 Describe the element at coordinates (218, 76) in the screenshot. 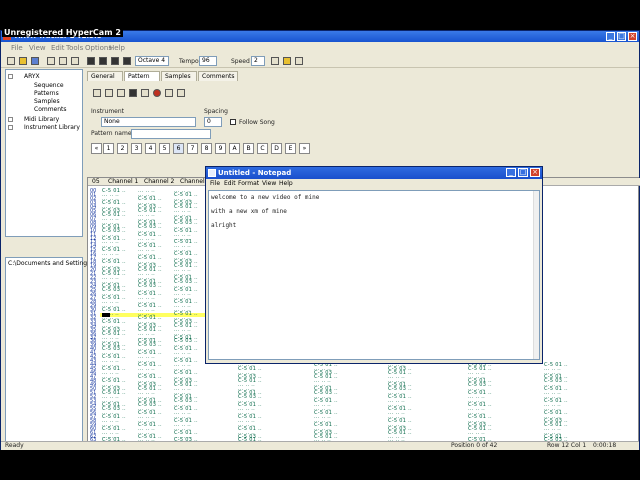

I see `tab-comments: Comments` at that location.